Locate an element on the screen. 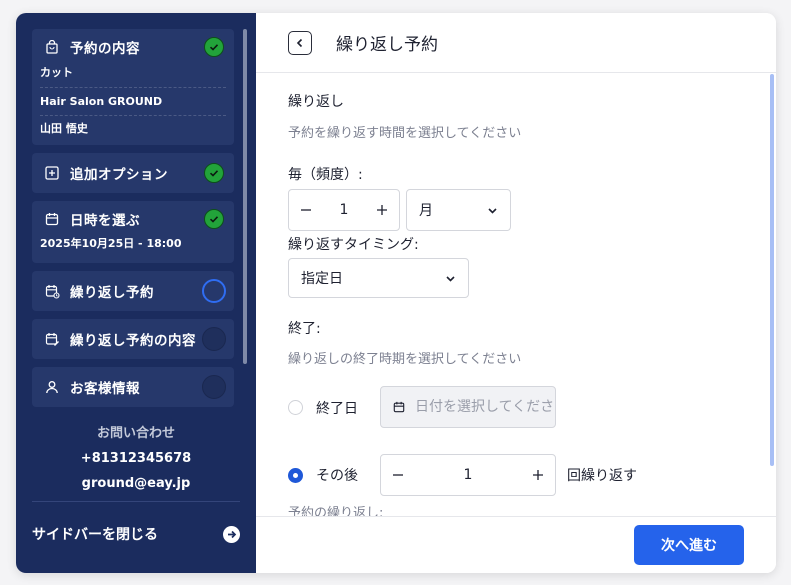 The height and width of the screenshot is (585, 791). end-date-radio is located at coordinates (295, 407).